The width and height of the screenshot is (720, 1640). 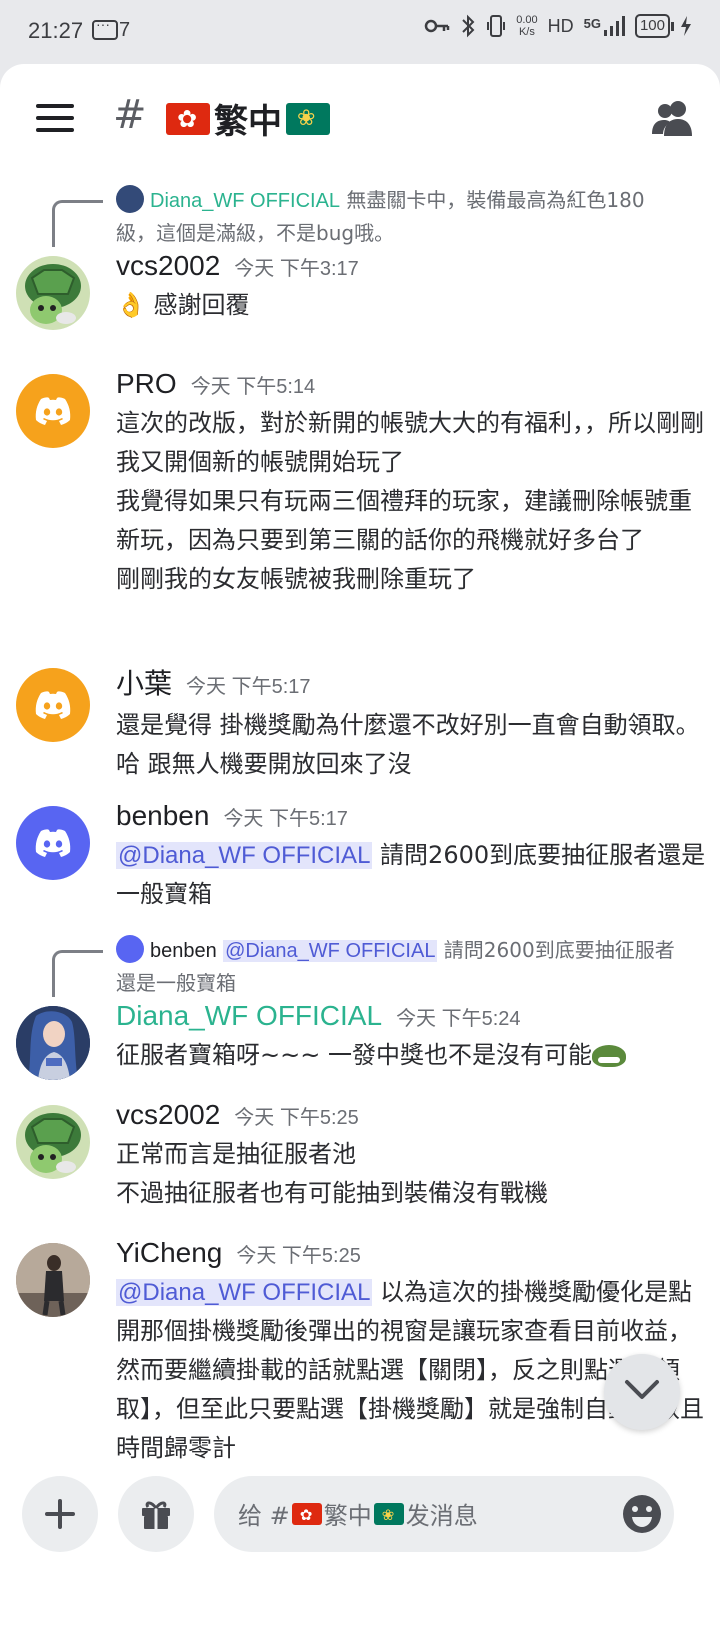 I want to click on plus-icon, so click(x=60, y=1514).